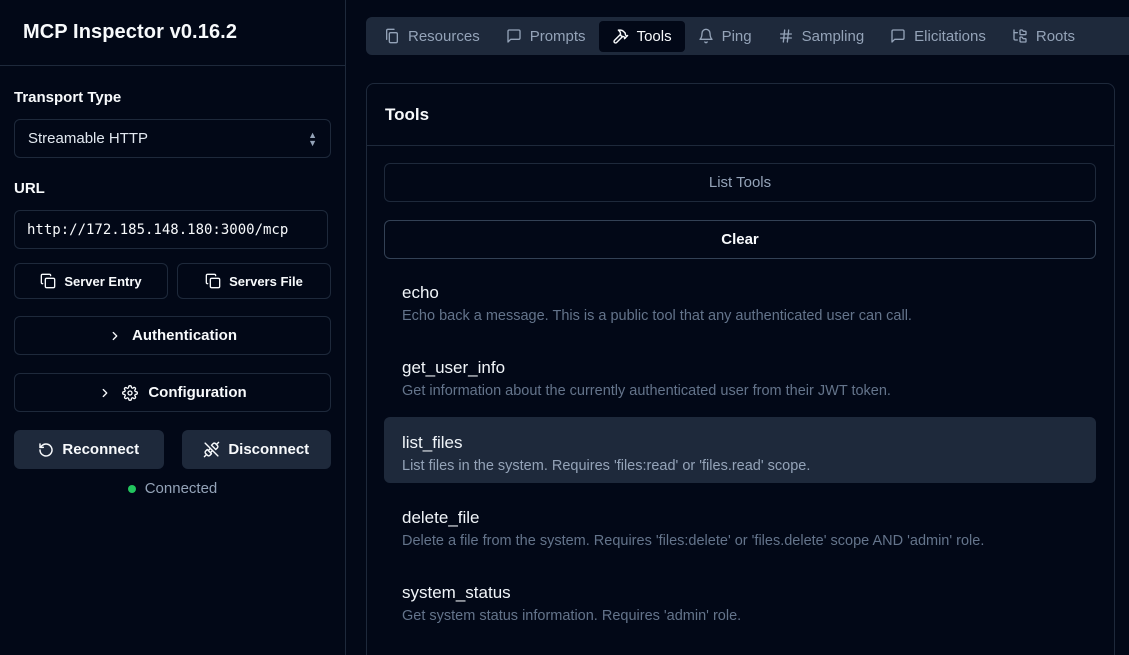 The width and height of the screenshot is (1129, 655). I want to click on hammer-icon, so click(620, 36).